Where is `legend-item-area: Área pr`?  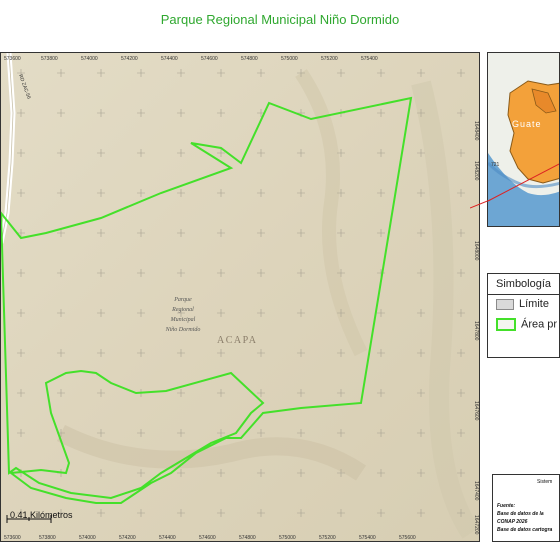 legend-item-area: Área pr is located at coordinates (526, 324).